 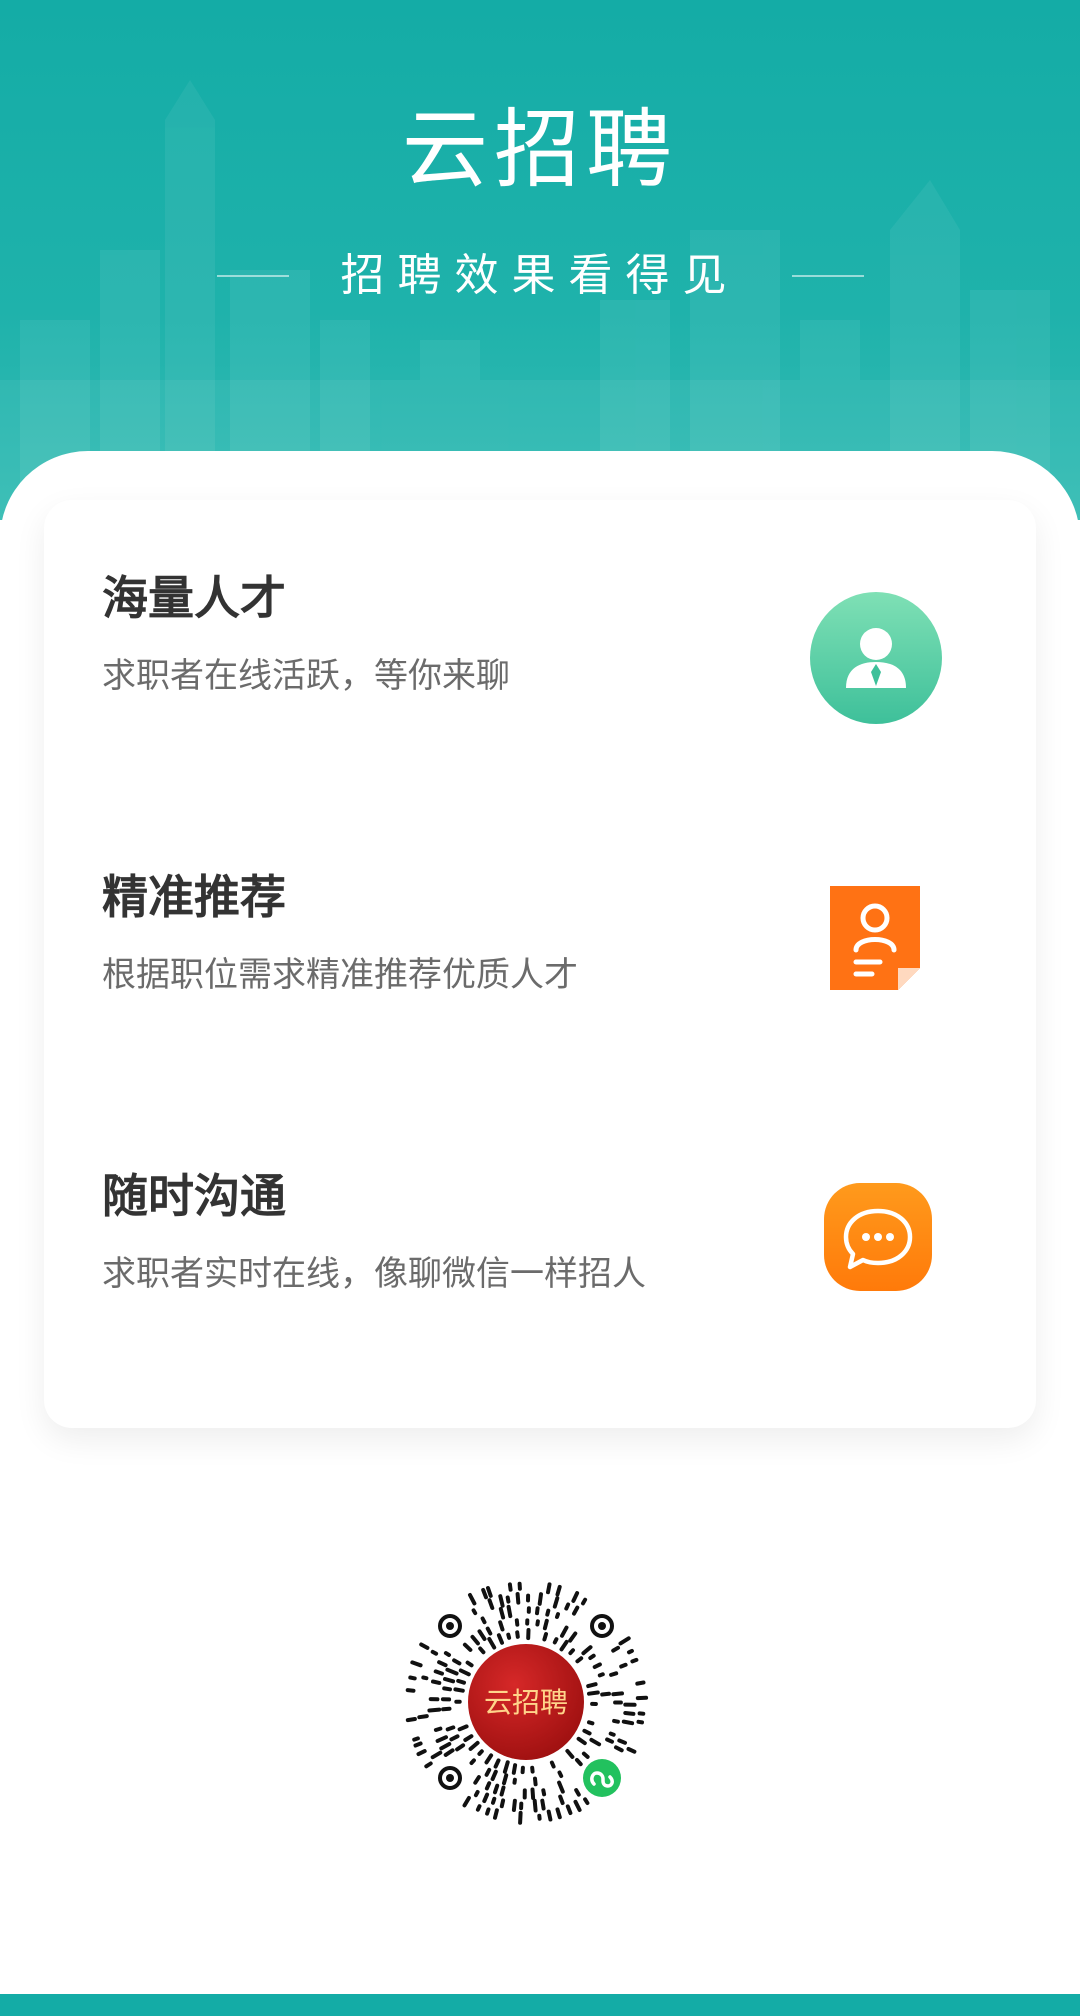 I want to click on mini-program-qr-code: 云招聘, so click(x=526, y=1704).